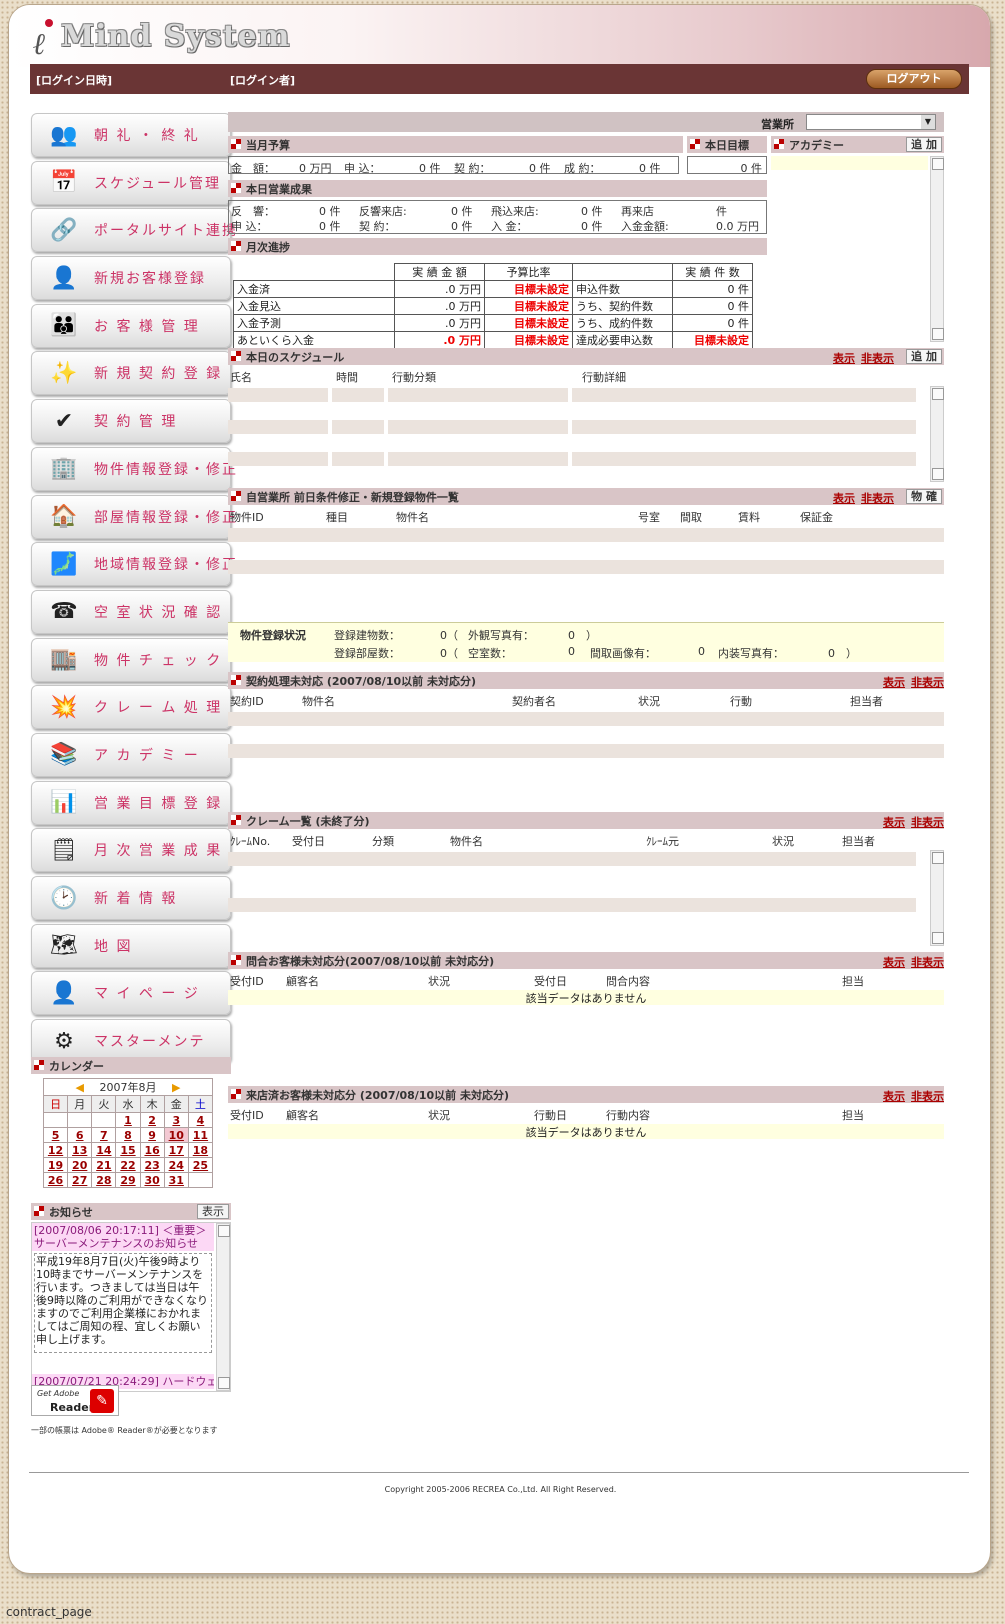 The width and height of the screenshot is (1005, 1624). I want to click on calendar-day: 22, so click(128, 1165).